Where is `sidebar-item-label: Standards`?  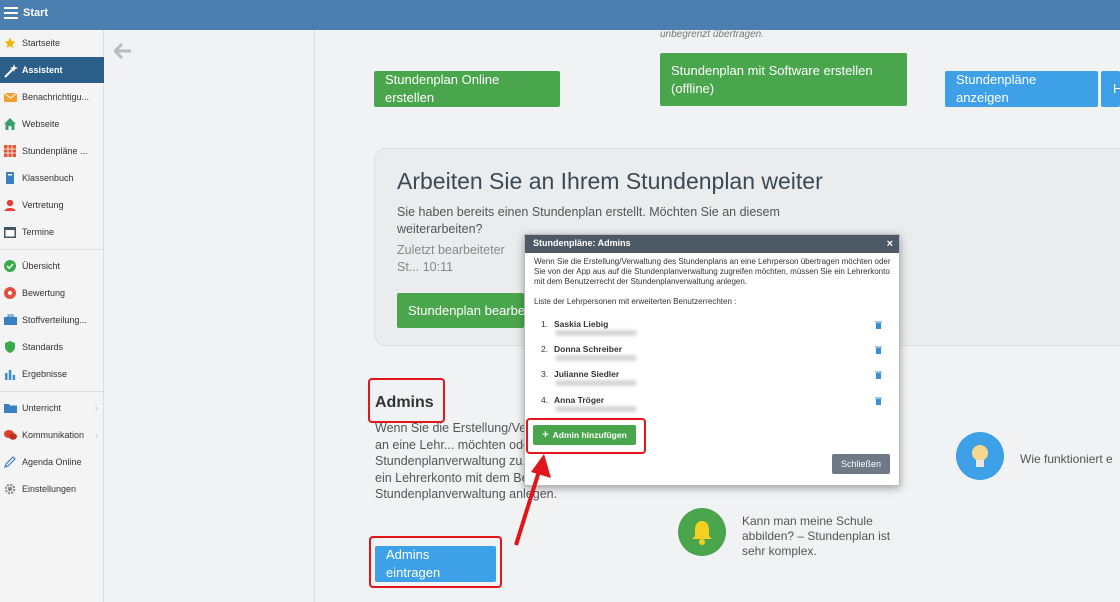
sidebar-item-label: Standards is located at coordinates (43, 347).